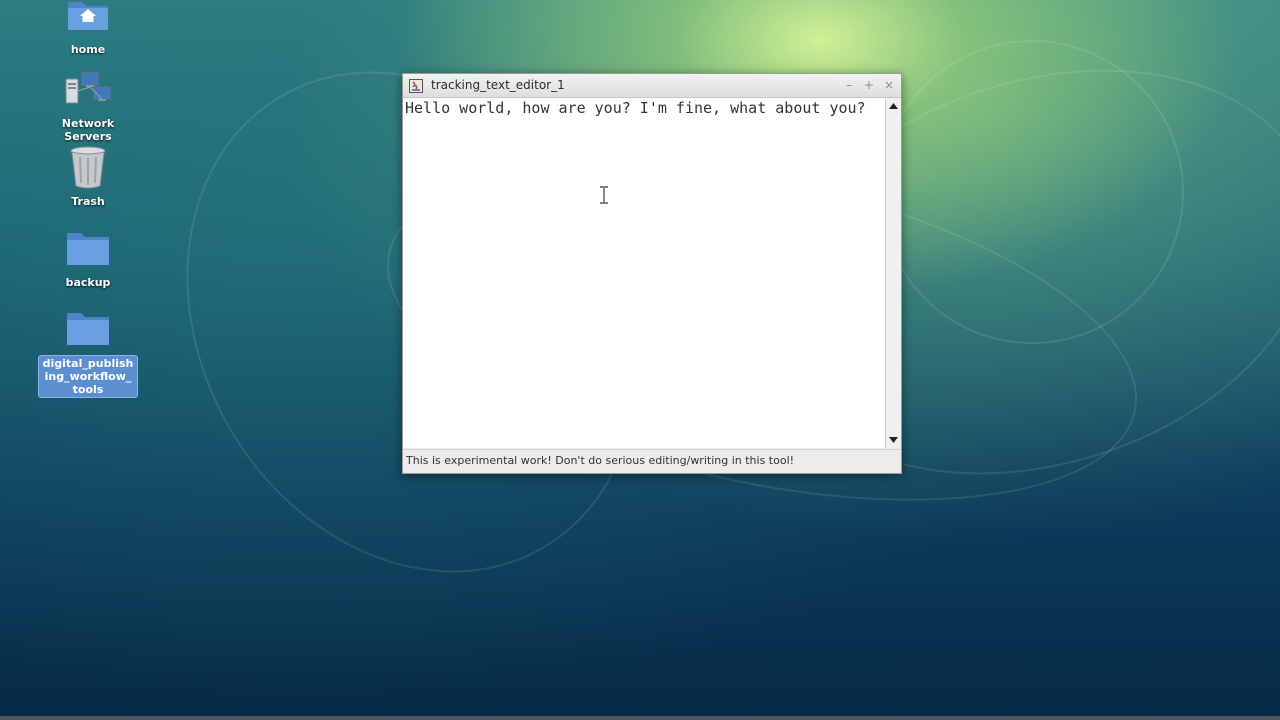 Image resolution: width=1280 pixels, height=720 pixels. What do you see at coordinates (88, 49) in the screenshot?
I see `desktop-icon-label: home` at bounding box center [88, 49].